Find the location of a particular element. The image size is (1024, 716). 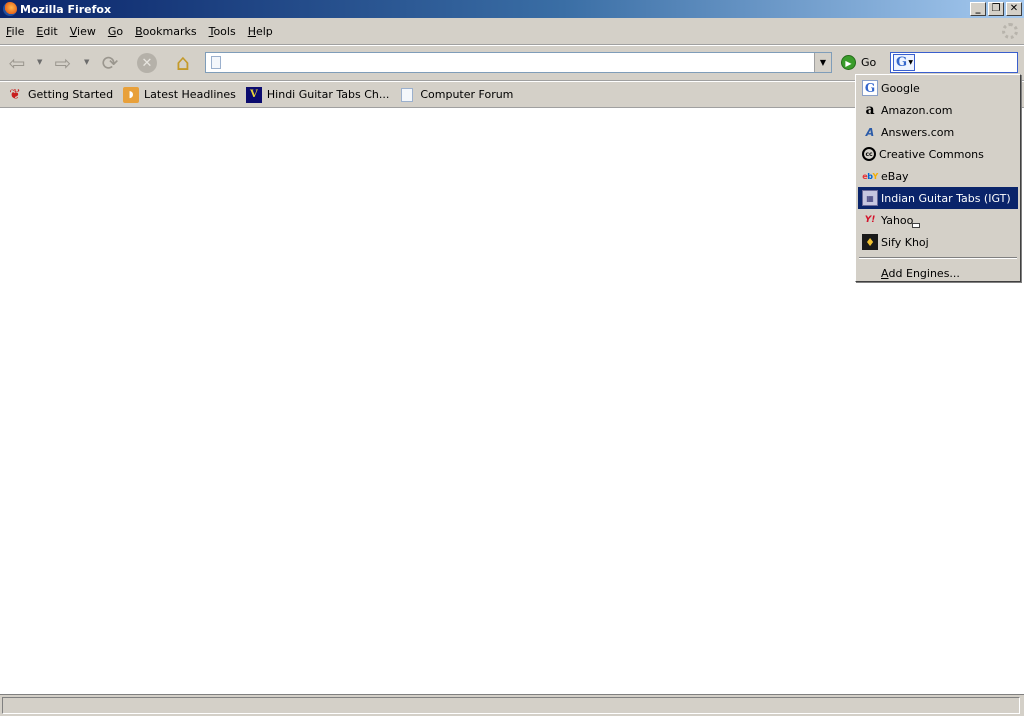

bookmark-computer-forum: Computer Forum is located at coordinates (456, 95).